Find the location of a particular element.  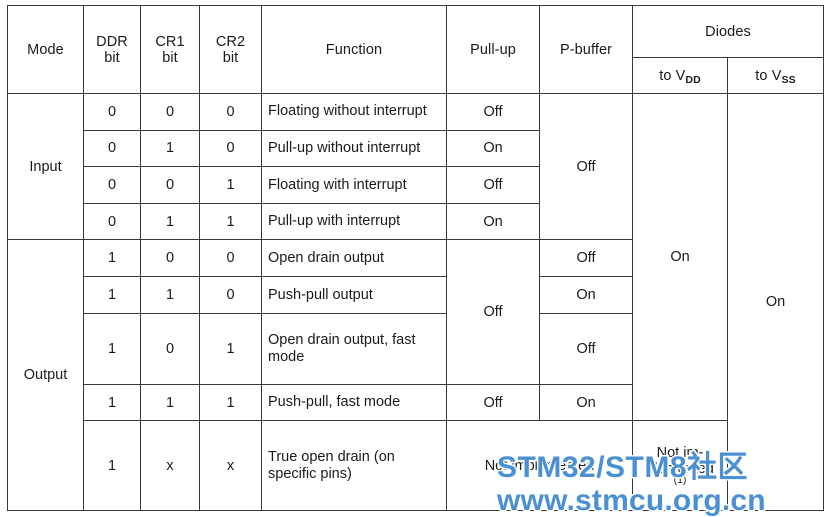

cell-diode-to-vdd-line1: Not im- is located at coordinates (680, 452).